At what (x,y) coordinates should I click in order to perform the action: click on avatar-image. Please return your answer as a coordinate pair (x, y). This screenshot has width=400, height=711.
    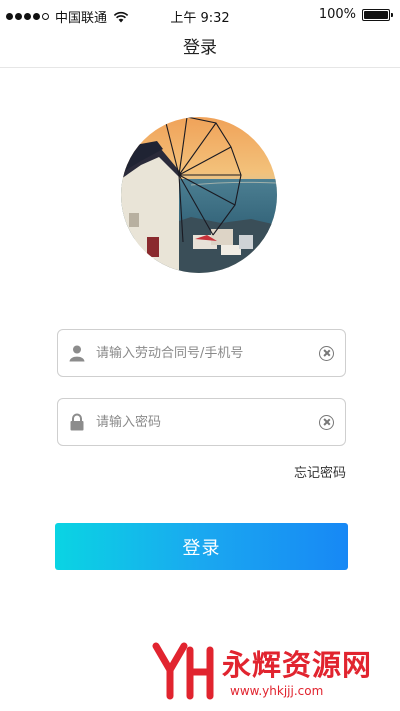
    Looking at the image, I should click on (199, 195).